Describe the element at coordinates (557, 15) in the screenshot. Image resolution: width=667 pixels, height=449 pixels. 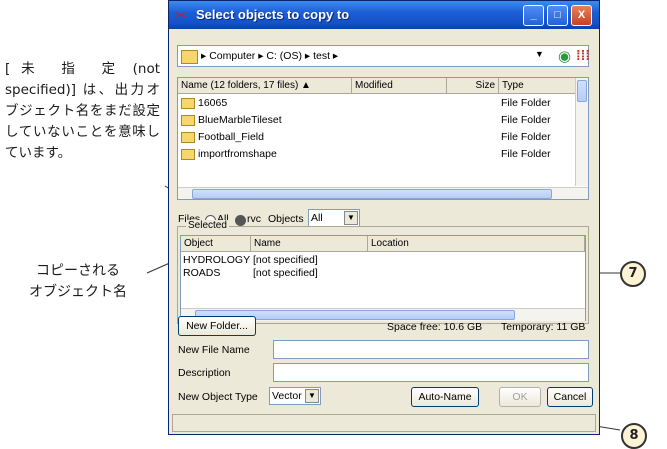
I see `maximize-button: □` at that location.